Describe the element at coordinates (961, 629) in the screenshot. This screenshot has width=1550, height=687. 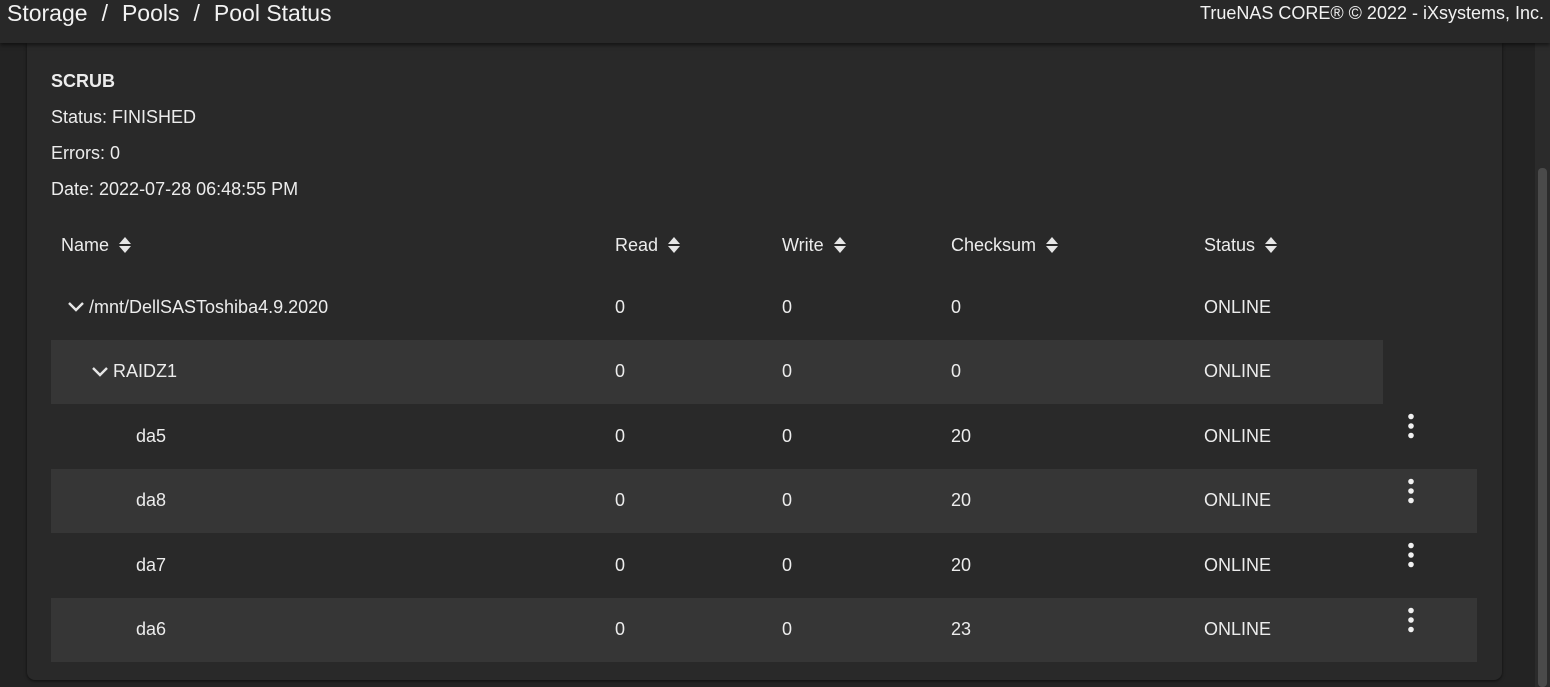
I see `row-checksum: 23` at that location.